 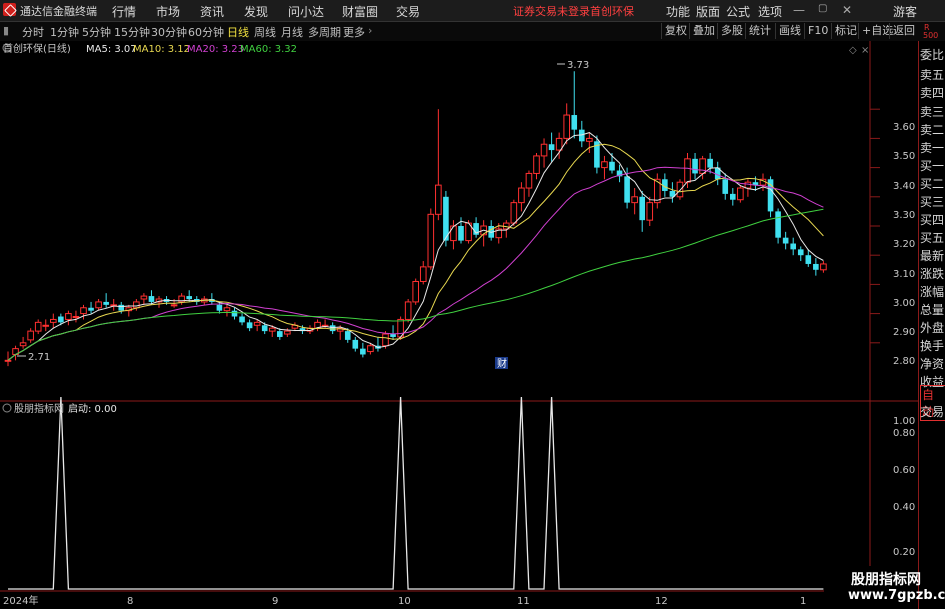 What do you see at coordinates (64, 32) in the screenshot?
I see `period-tab-1min: 1分钟` at bounding box center [64, 32].